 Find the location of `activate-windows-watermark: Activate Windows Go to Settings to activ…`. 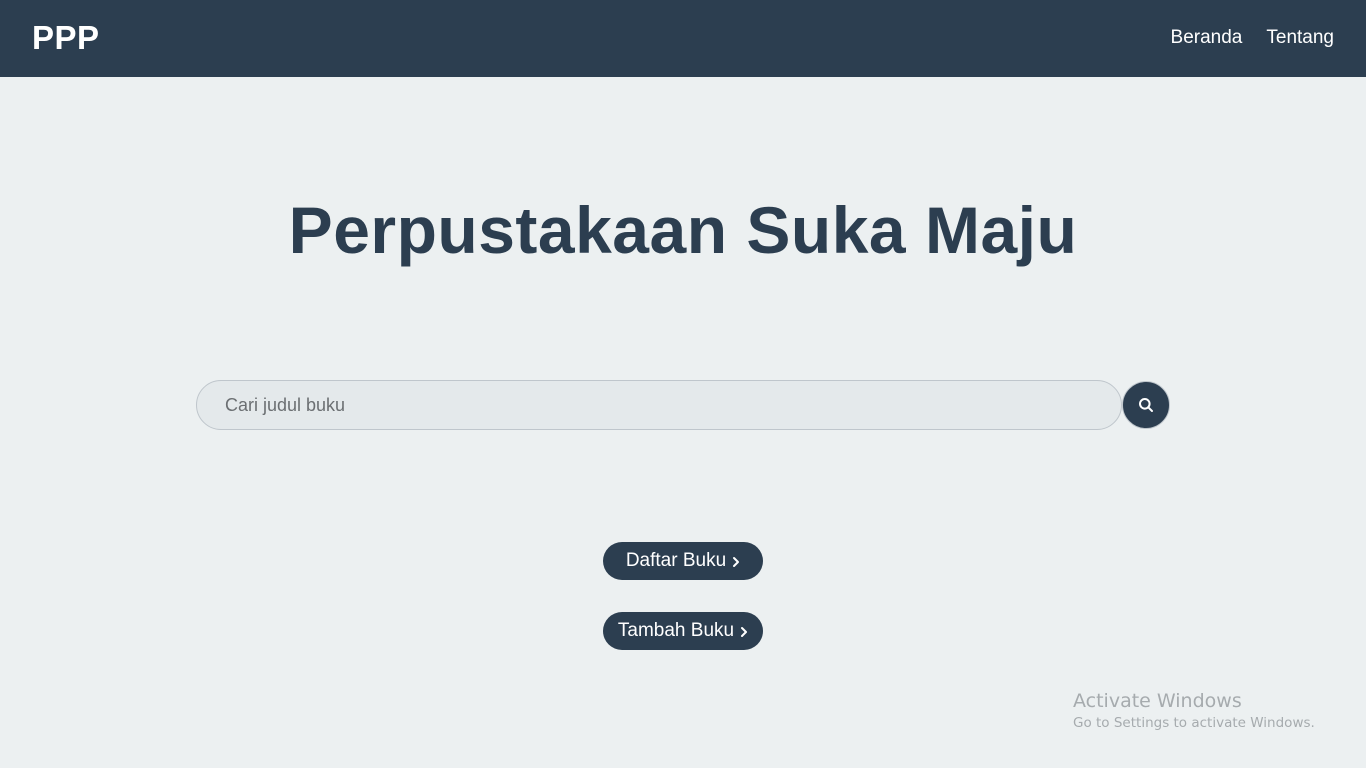

activate-windows-watermark: Activate Windows Go to Settings to activ… is located at coordinates (1194, 711).